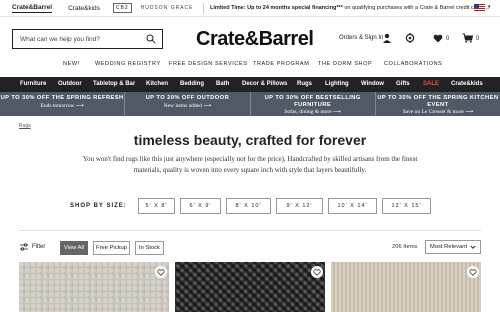 Image resolution: width=500 pixels, height=312 pixels. Describe the element at coordinates (157, 84) in the screenshot. I see `category-kitchen: Kitchen` at that location.